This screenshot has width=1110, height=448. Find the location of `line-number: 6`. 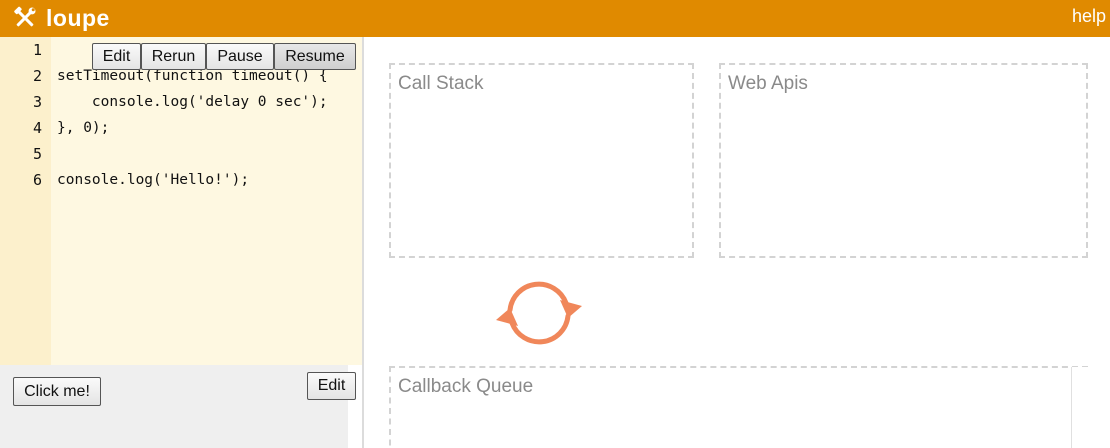

line-number: 6 is located at coordinates (37, 180).